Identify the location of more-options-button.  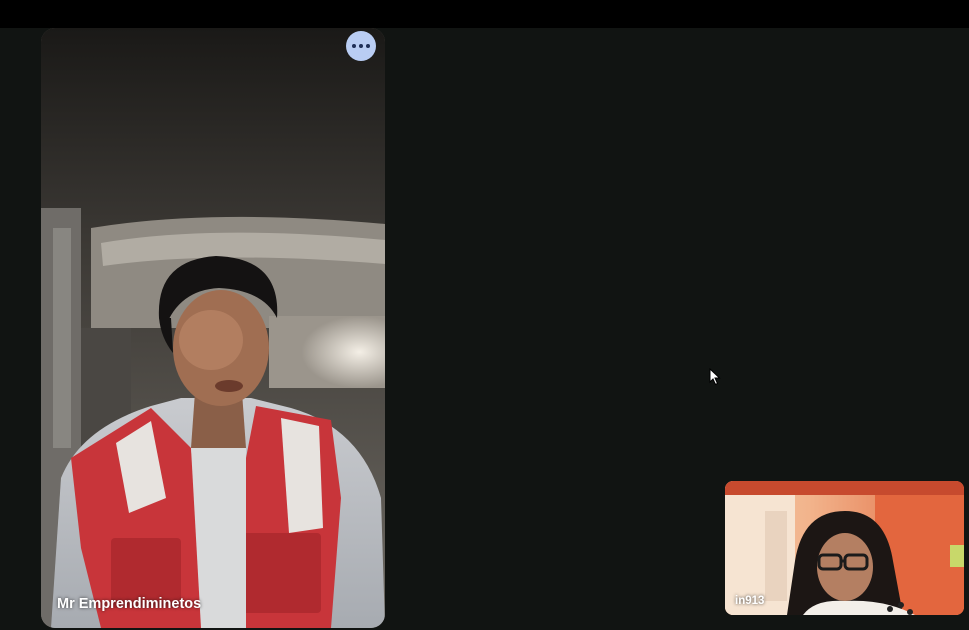
(361, 46).